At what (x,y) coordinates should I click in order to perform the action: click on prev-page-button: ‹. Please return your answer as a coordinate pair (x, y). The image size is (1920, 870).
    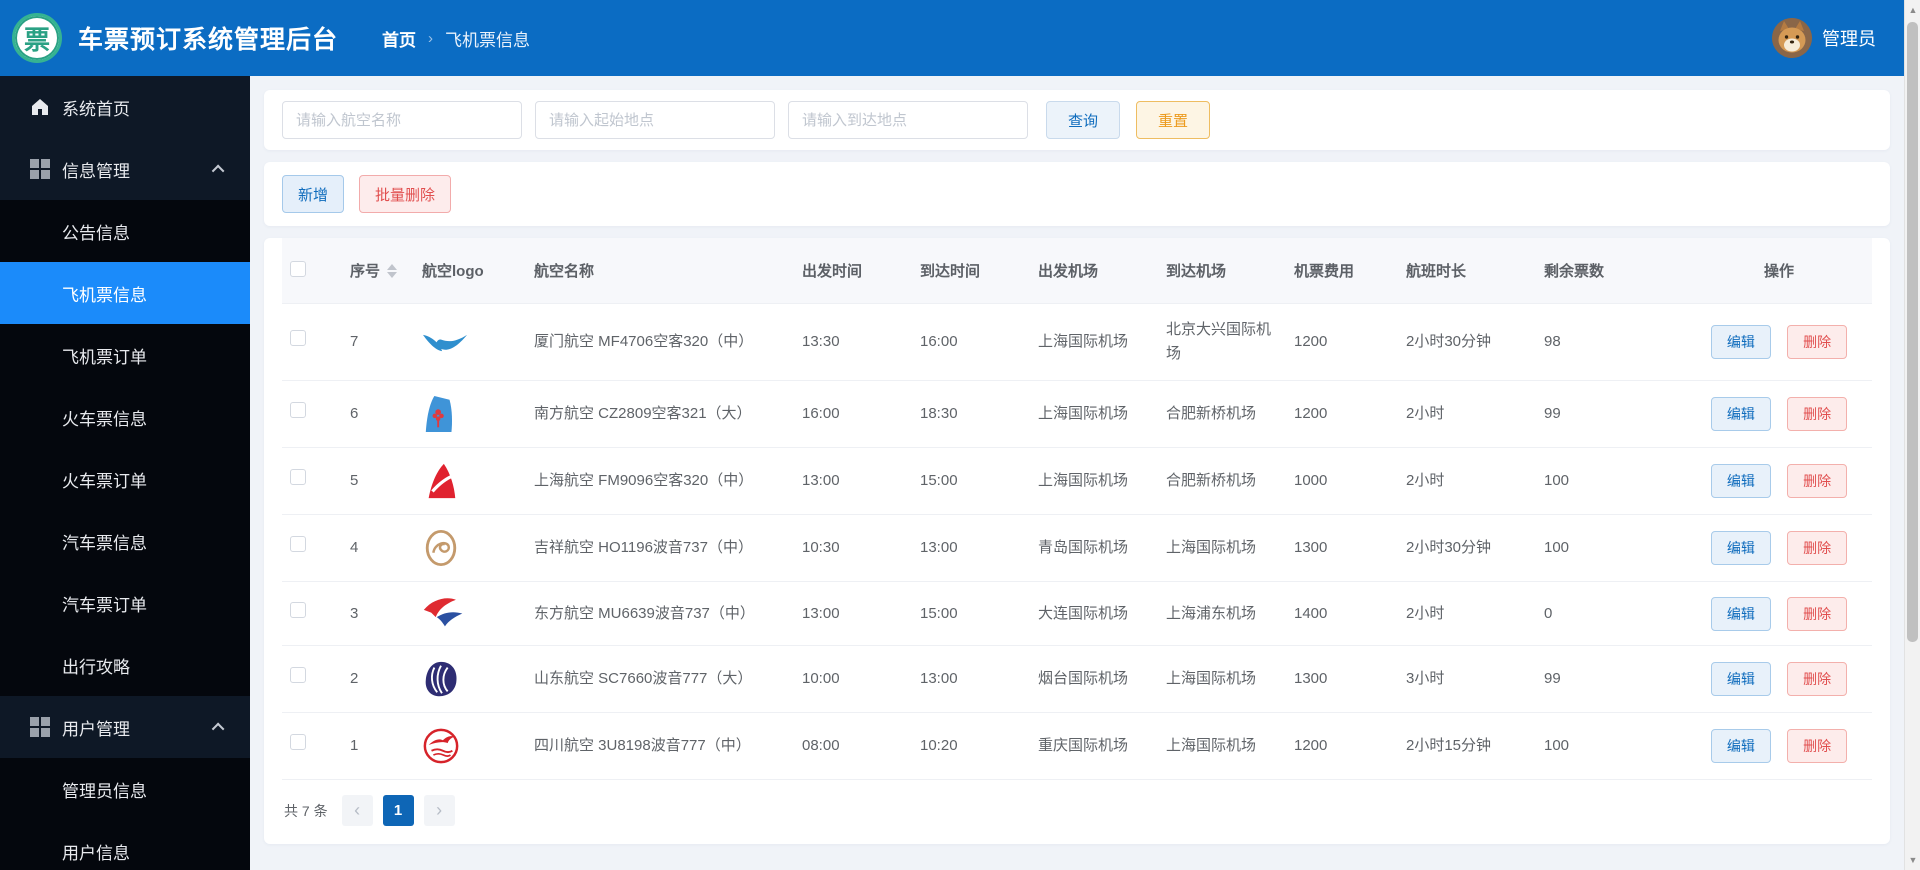
    Looking at the image, I should click on (357, 810).